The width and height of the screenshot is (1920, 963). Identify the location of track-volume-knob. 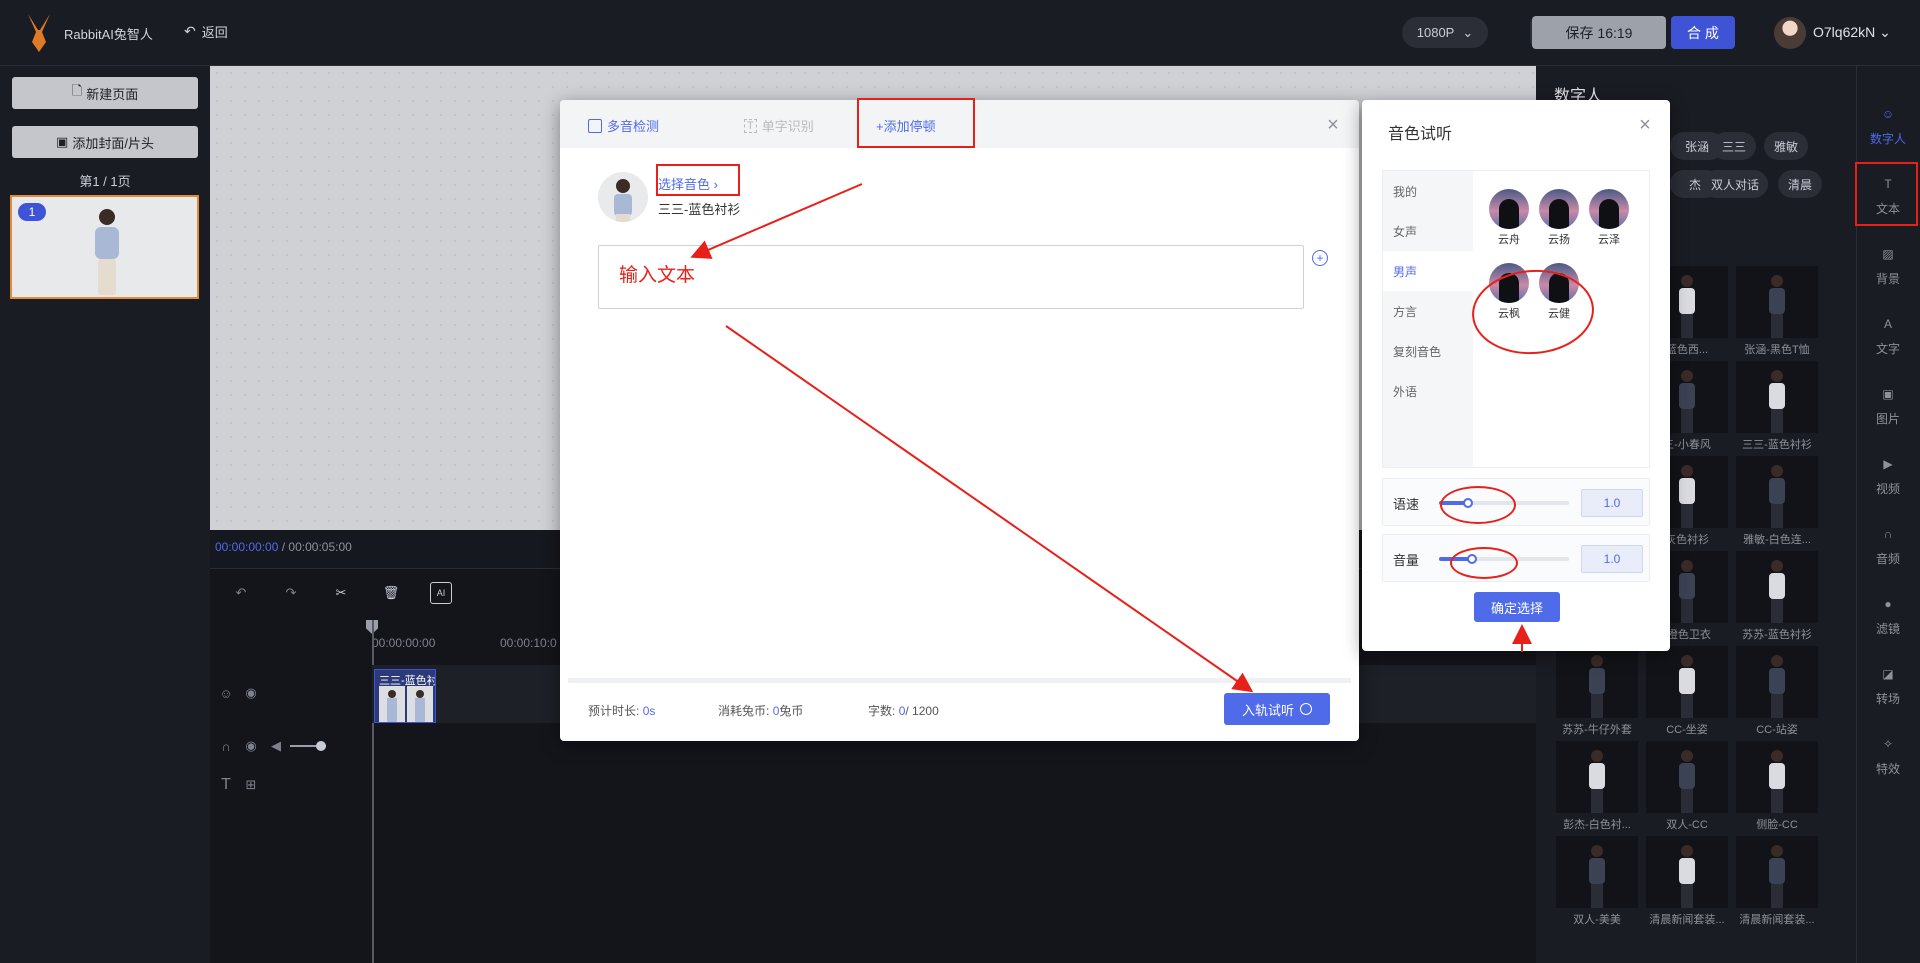
(321, 746).